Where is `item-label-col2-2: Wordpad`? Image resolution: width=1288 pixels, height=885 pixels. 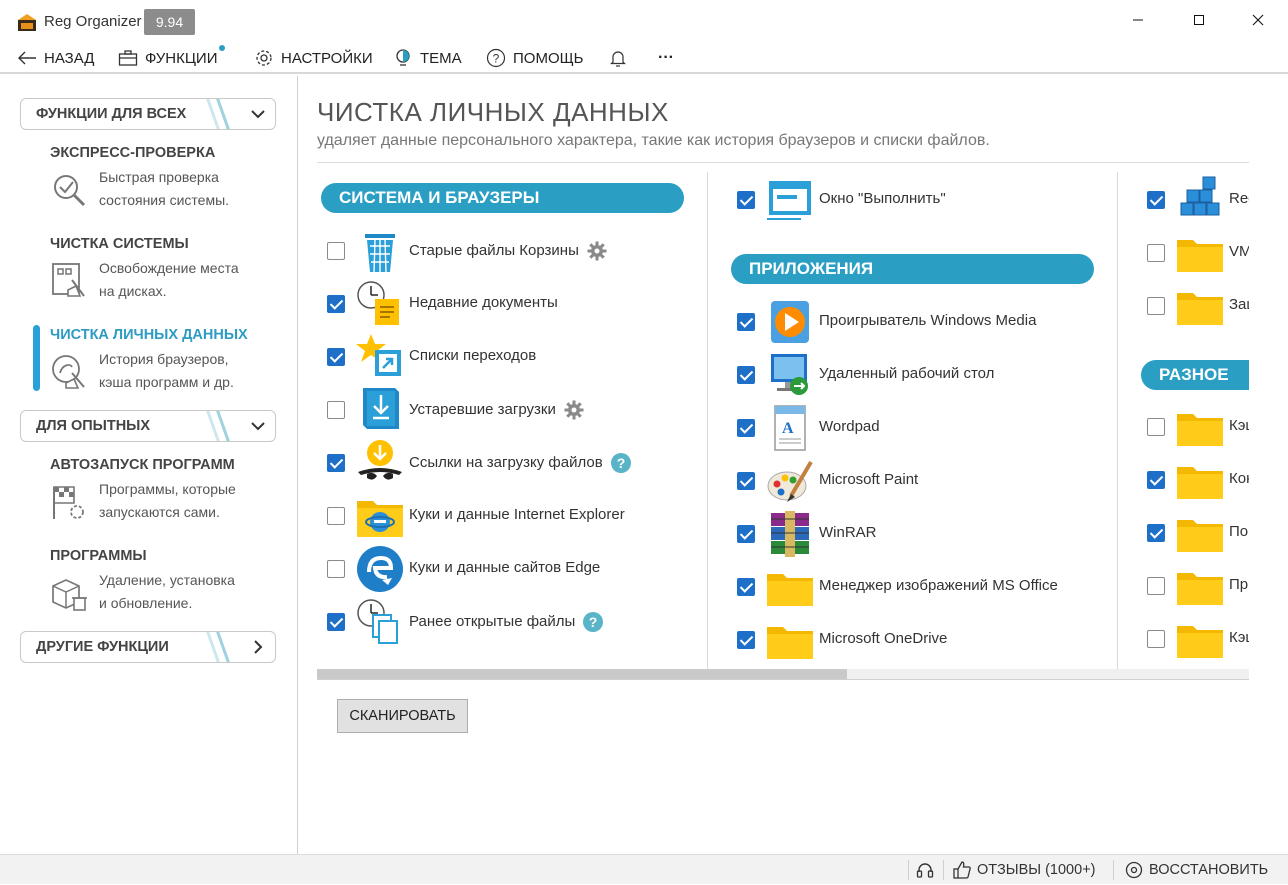 item-label-col2-2: Wordpad is located at coordinates (849, 426).